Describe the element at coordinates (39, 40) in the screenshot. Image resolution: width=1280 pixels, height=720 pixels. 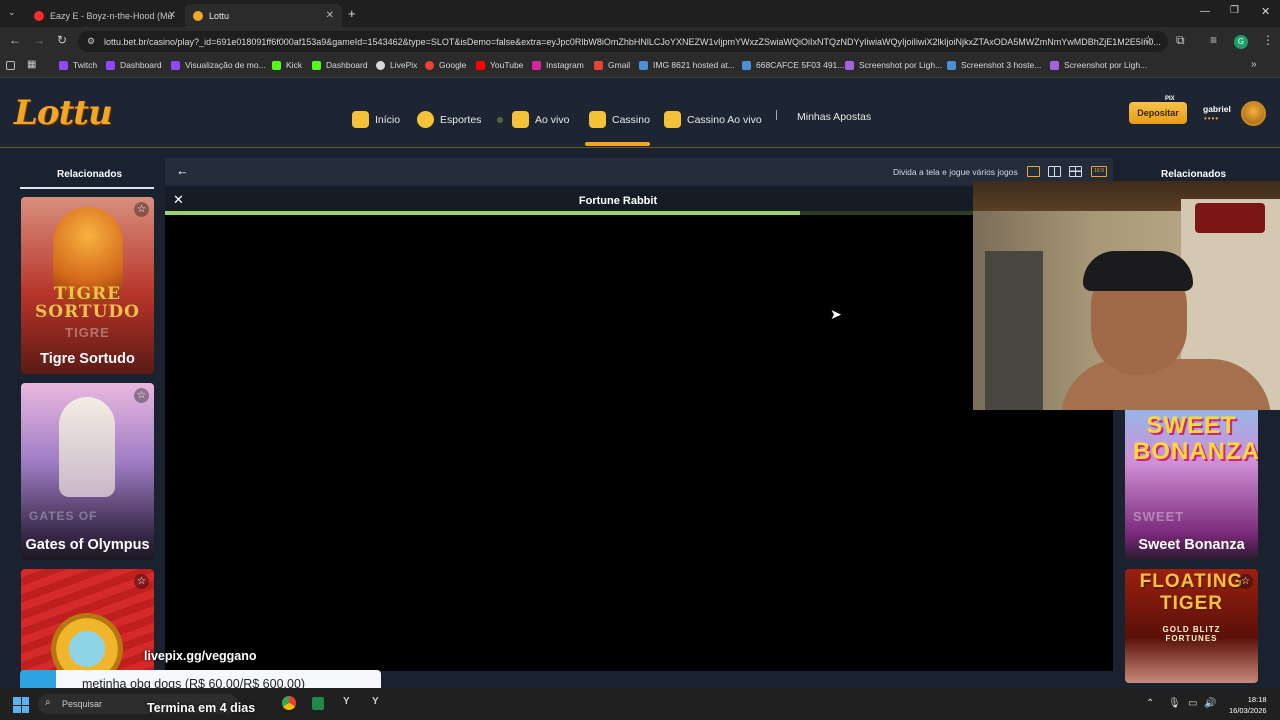
I see `forward-icon: →` at that location.